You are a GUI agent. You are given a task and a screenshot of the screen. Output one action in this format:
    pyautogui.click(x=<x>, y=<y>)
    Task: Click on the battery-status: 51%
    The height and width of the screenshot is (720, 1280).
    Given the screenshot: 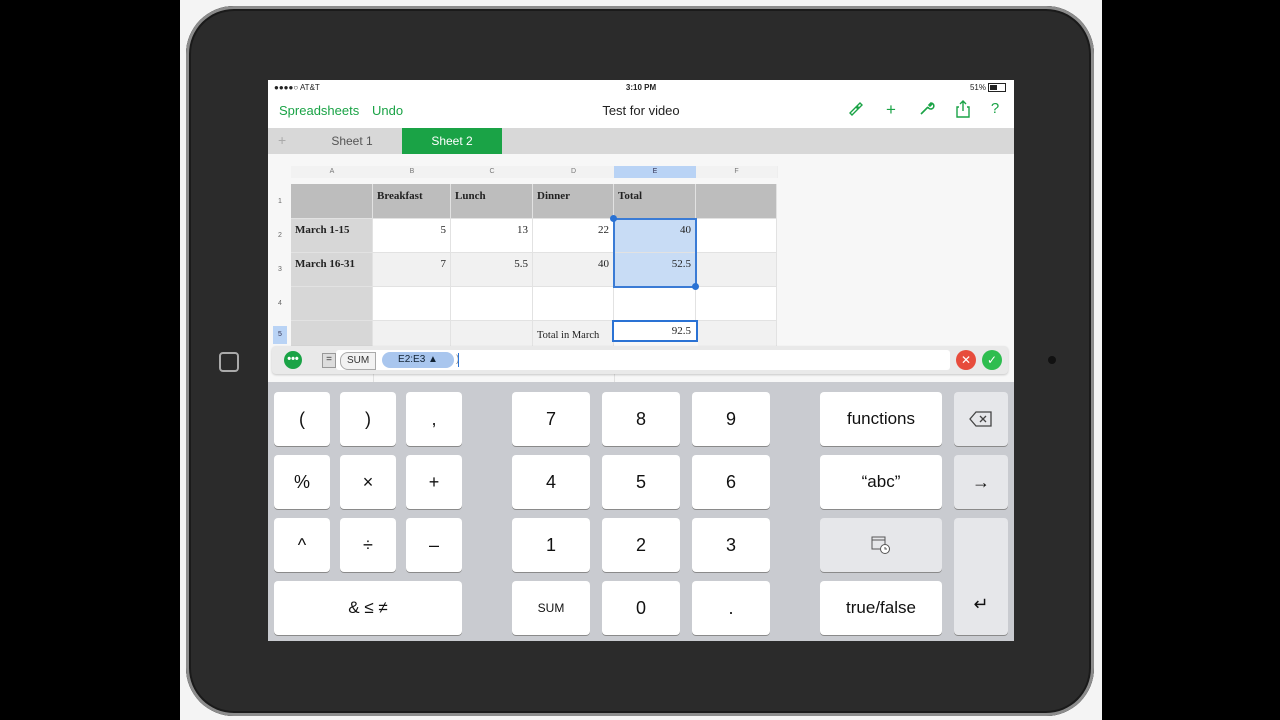 What is the action you would take?
    pyautogui.click(x=987, y=88)
    